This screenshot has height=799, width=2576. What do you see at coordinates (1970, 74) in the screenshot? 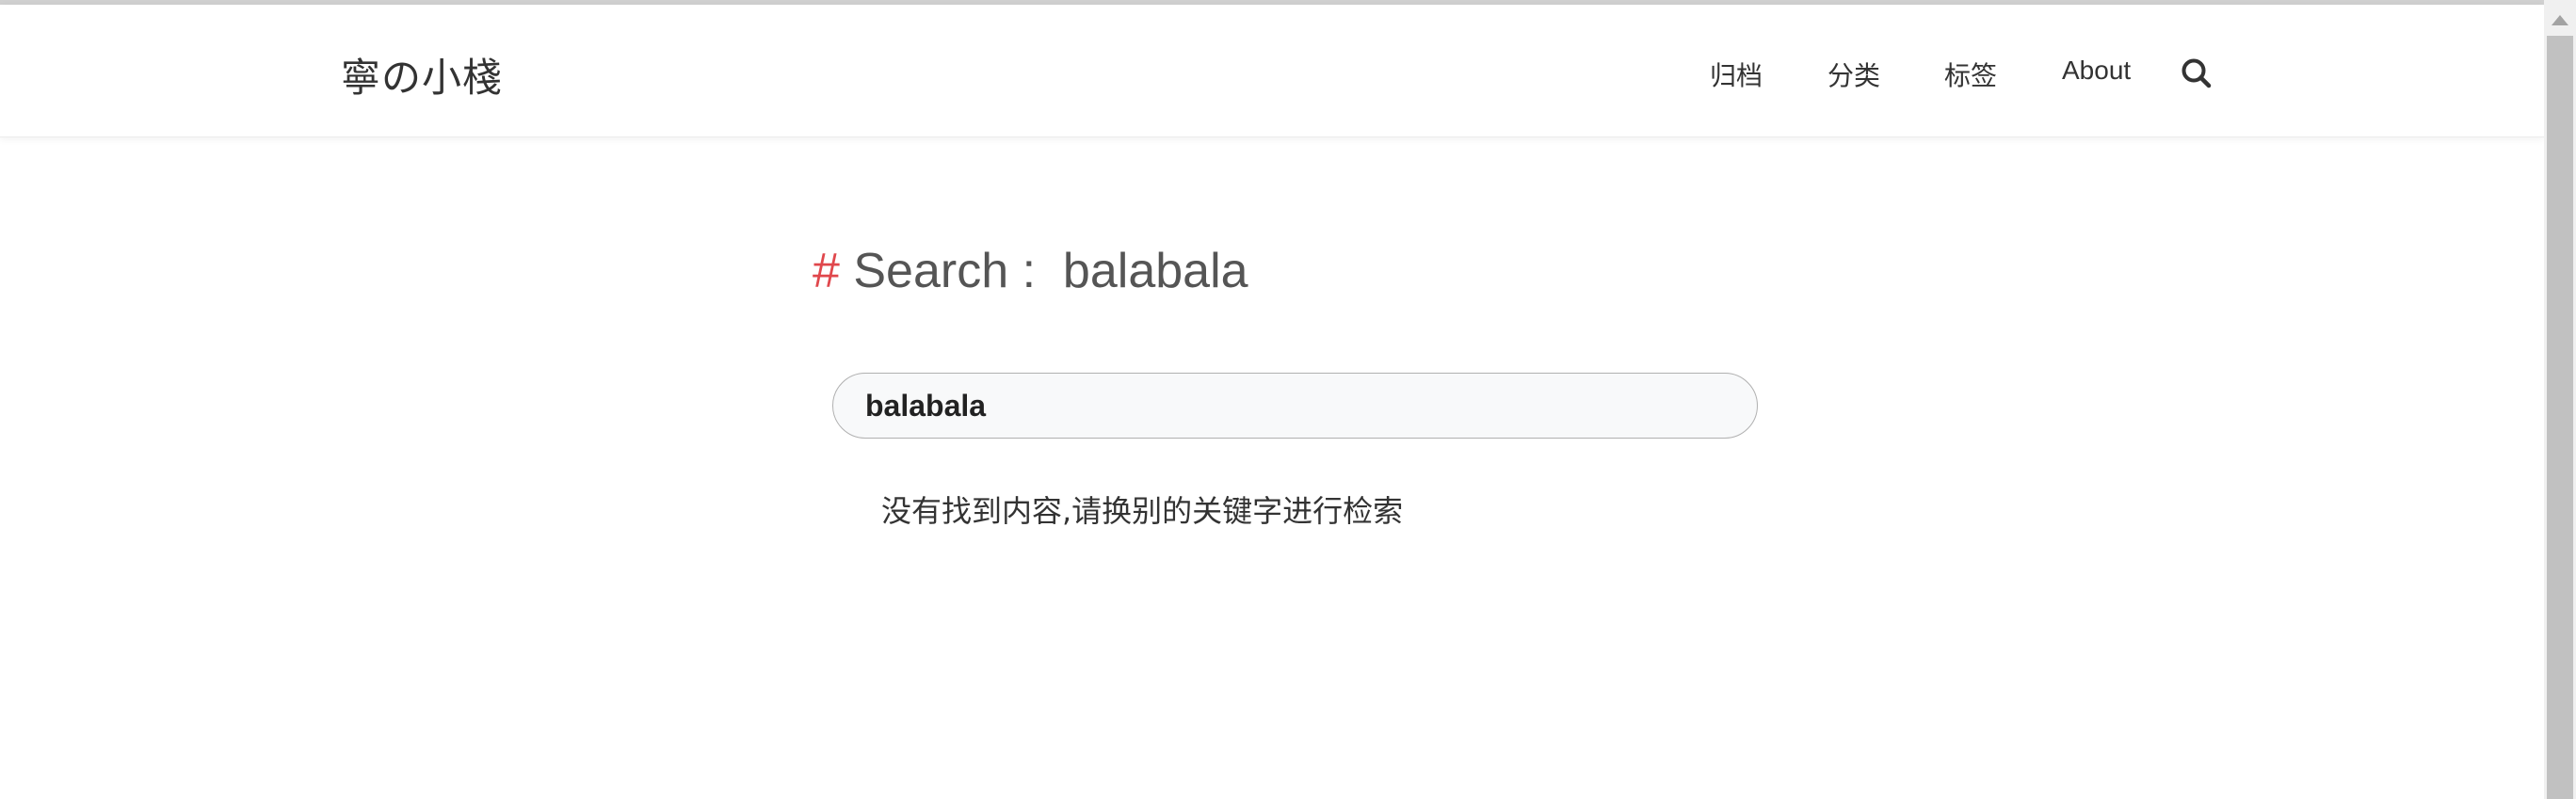
I see `nav-item-tags: 标签` at bounding box center [1970, 74].